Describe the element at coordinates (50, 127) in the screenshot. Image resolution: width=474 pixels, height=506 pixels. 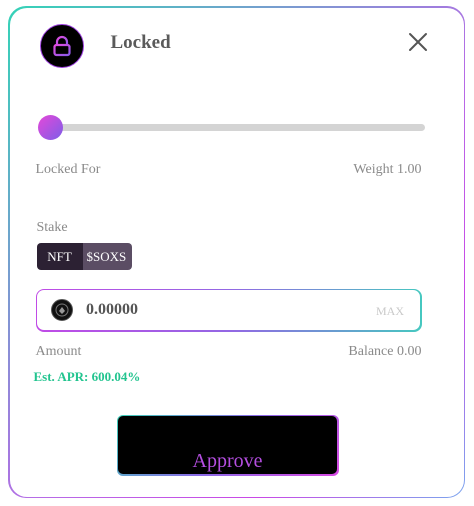
I see `lock-duration-slider-thumb` at that location.